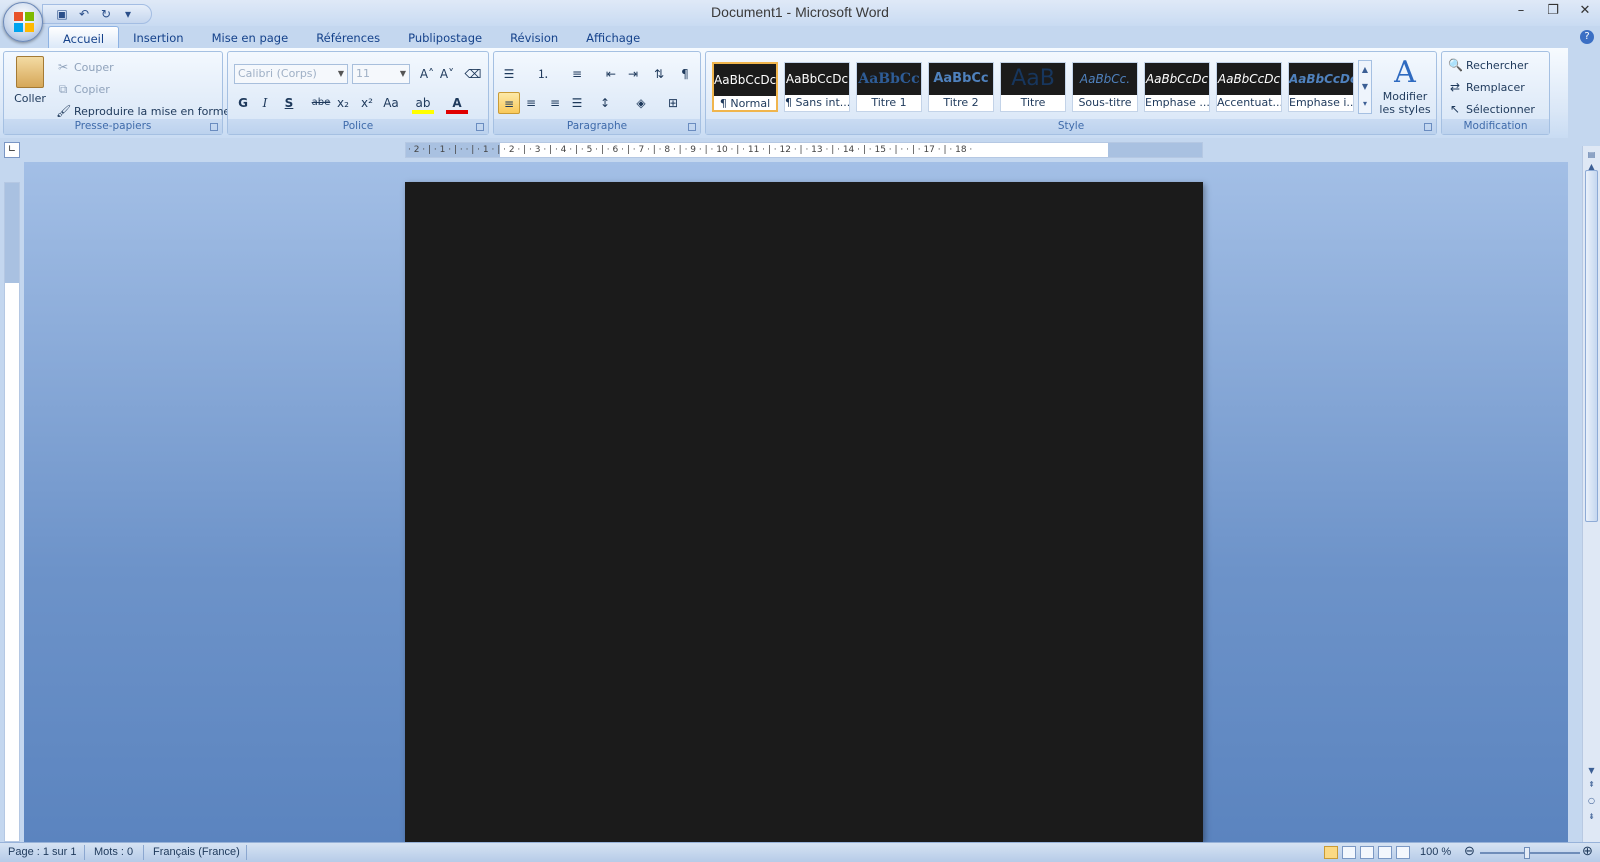 Image resolution: width=1600 pixels, height=862 pixels. Describe the element at coordinates (348, 37) in the screenshot. I see `tab-references: Références` at that location.